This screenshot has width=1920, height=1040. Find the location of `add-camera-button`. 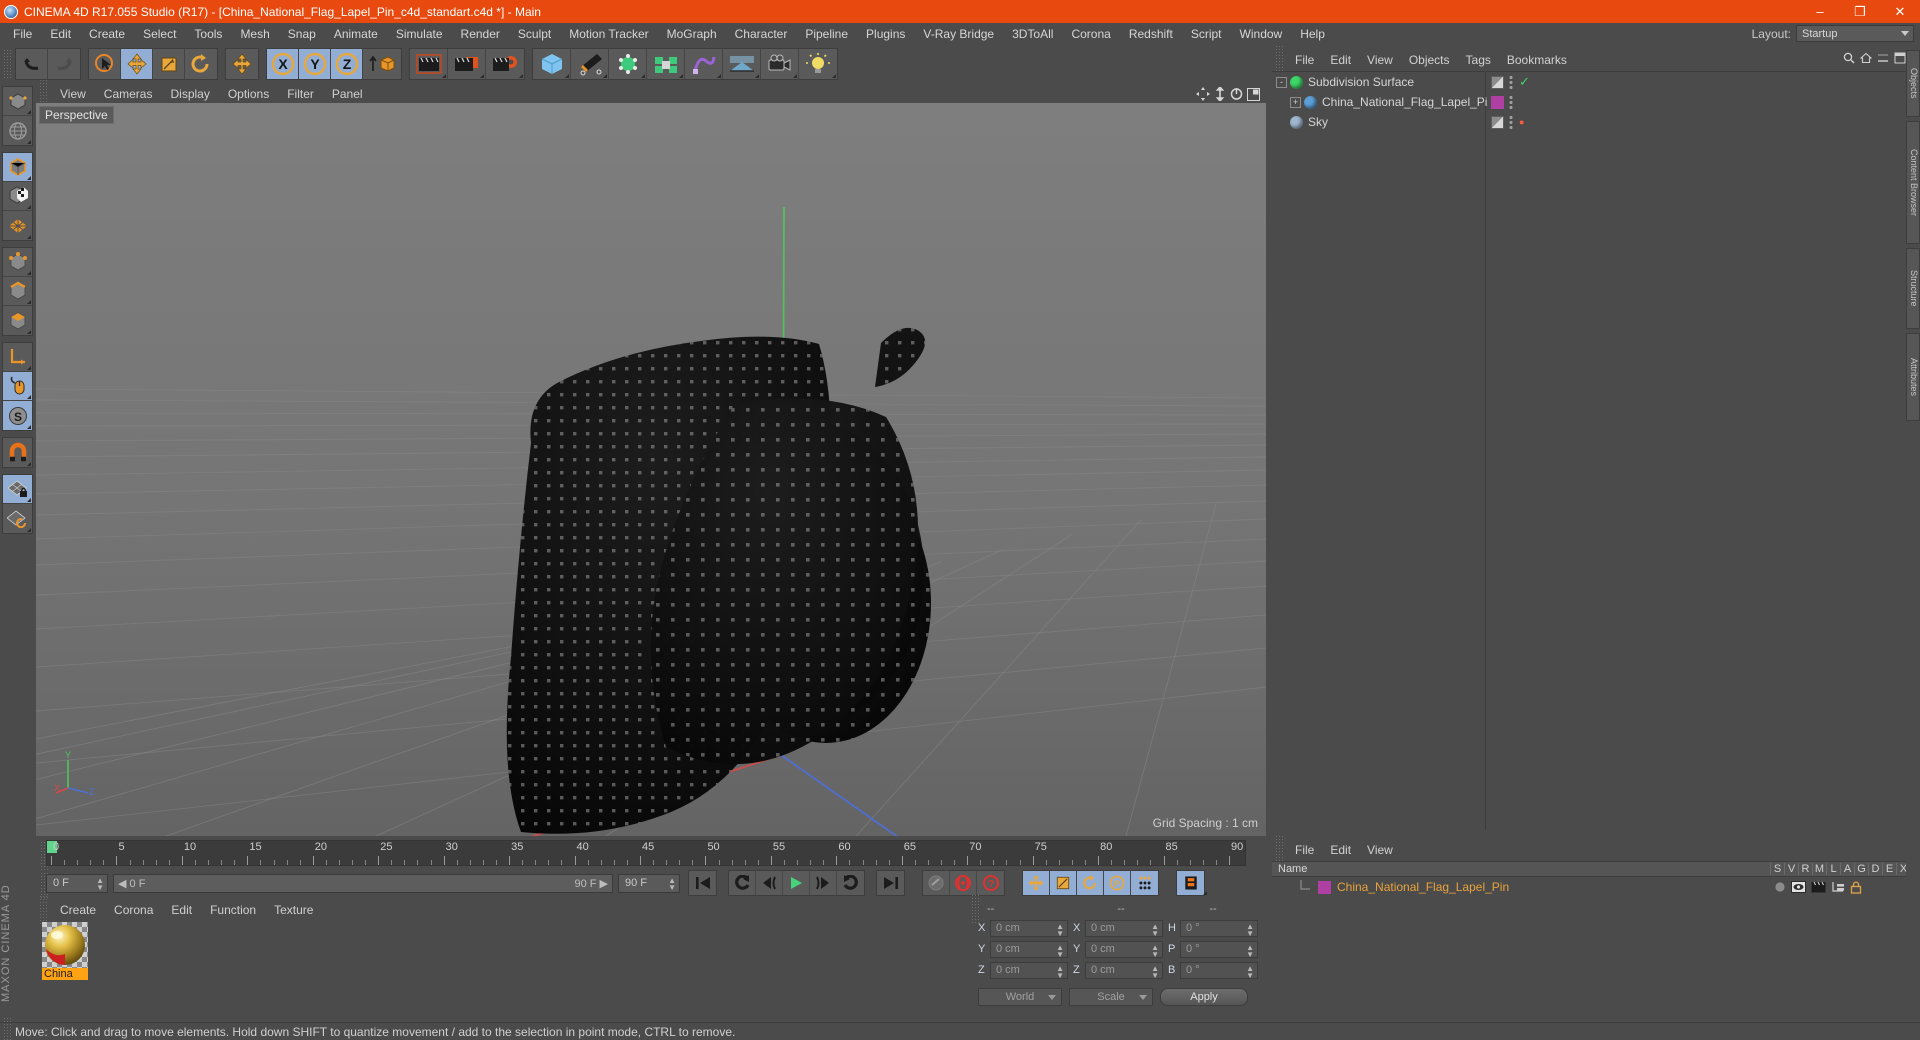

add-camera-button is located at coordinates (780, 64).